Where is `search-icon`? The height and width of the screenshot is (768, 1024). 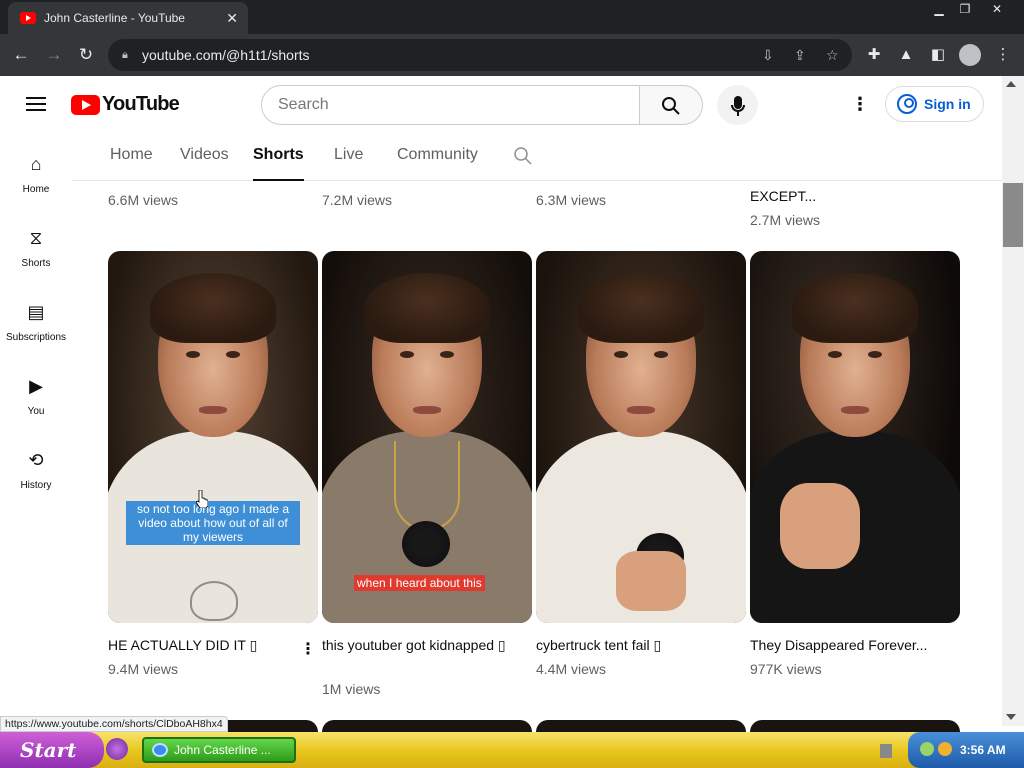
search-icon is located at coordinates (671, 106).